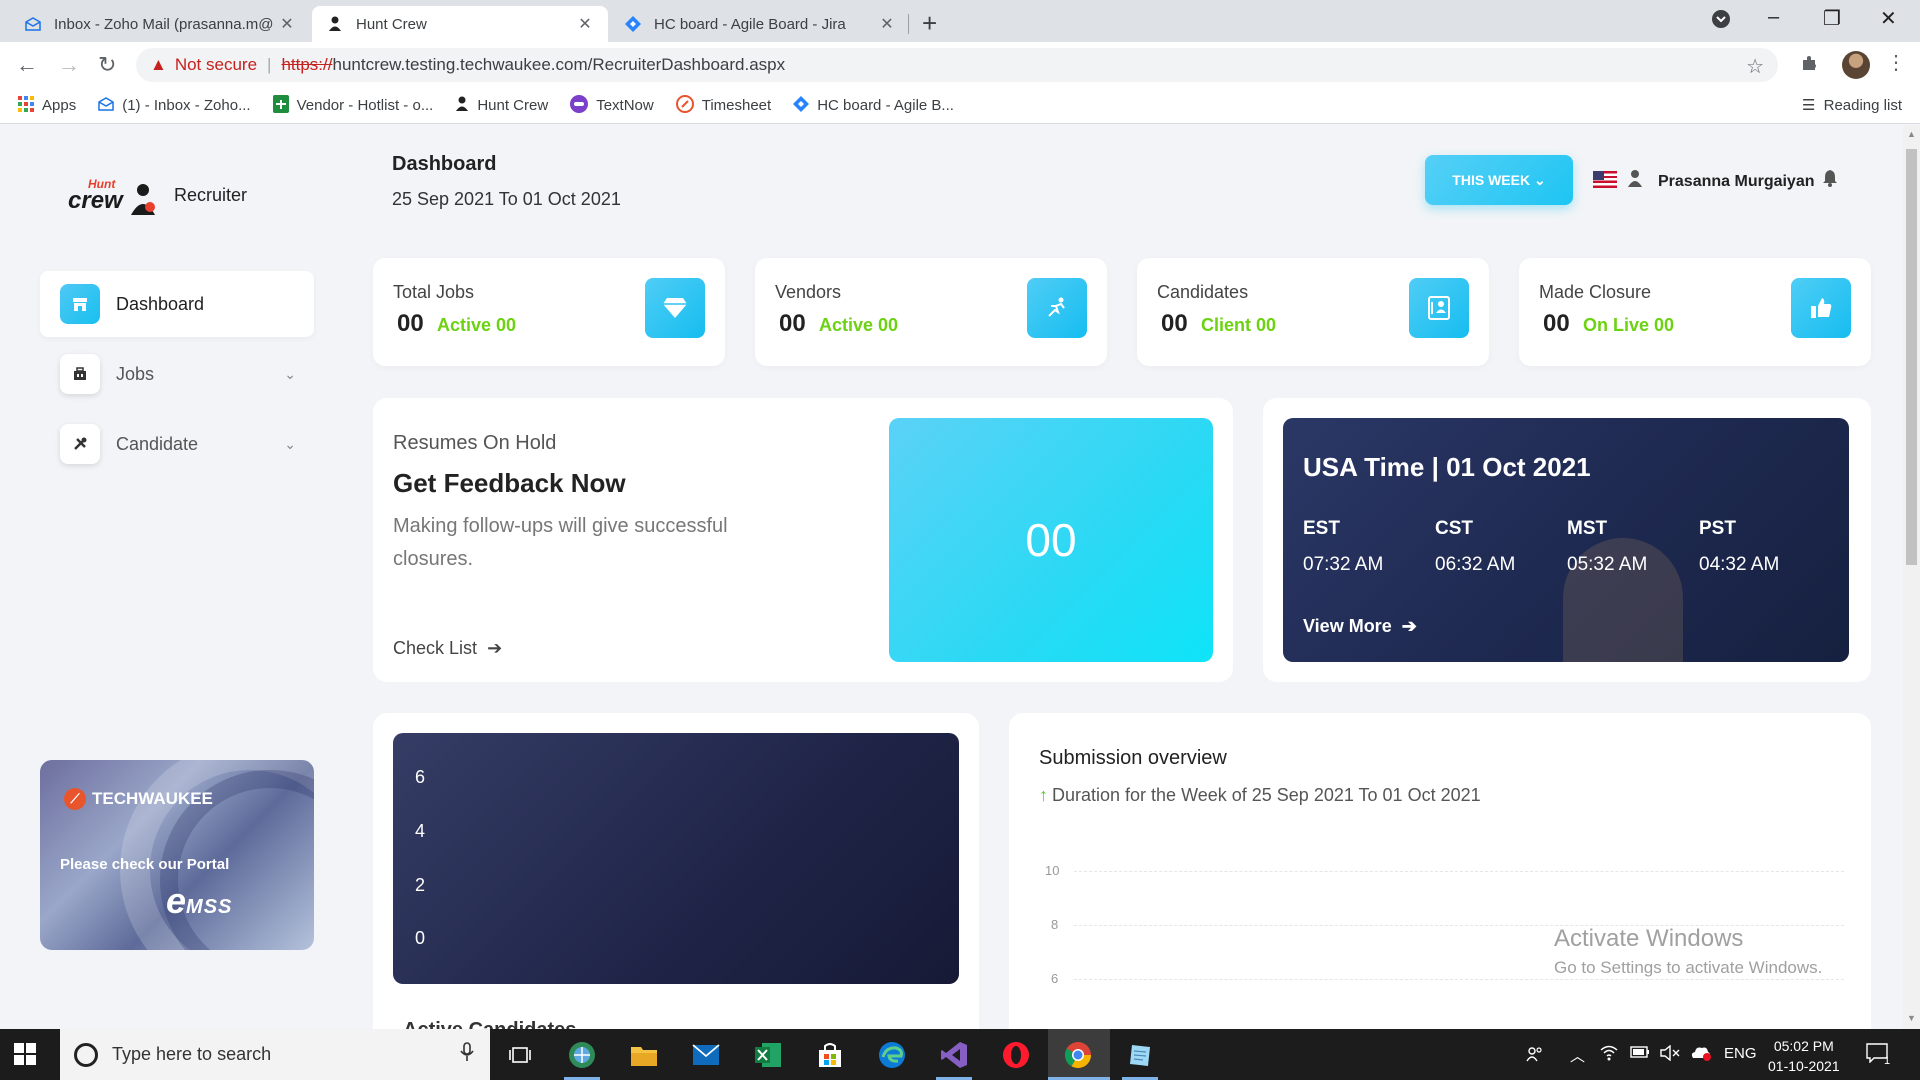  I want to click on bookmark-apps: Apps, so click(47, 105).